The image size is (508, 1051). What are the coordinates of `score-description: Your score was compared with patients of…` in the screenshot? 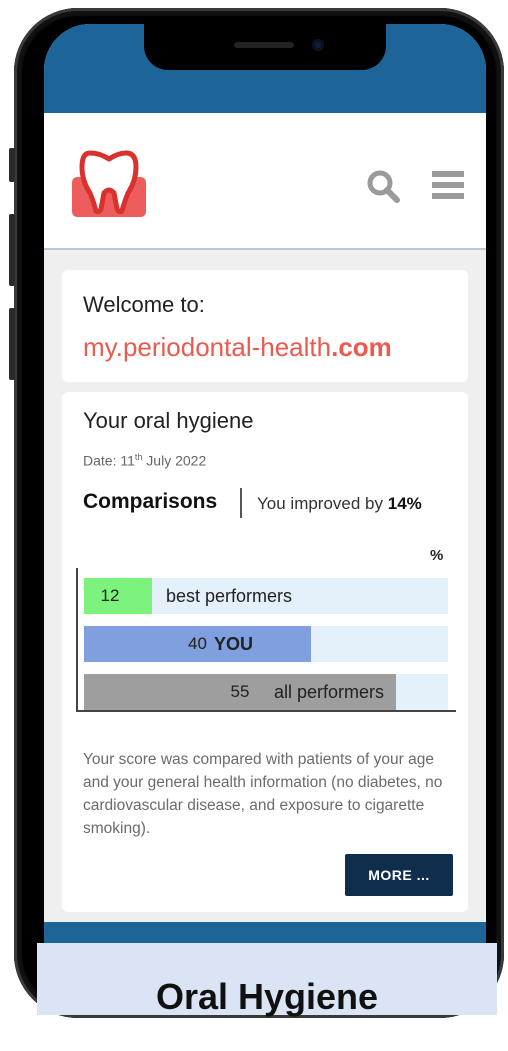 It's located at (263, 794).